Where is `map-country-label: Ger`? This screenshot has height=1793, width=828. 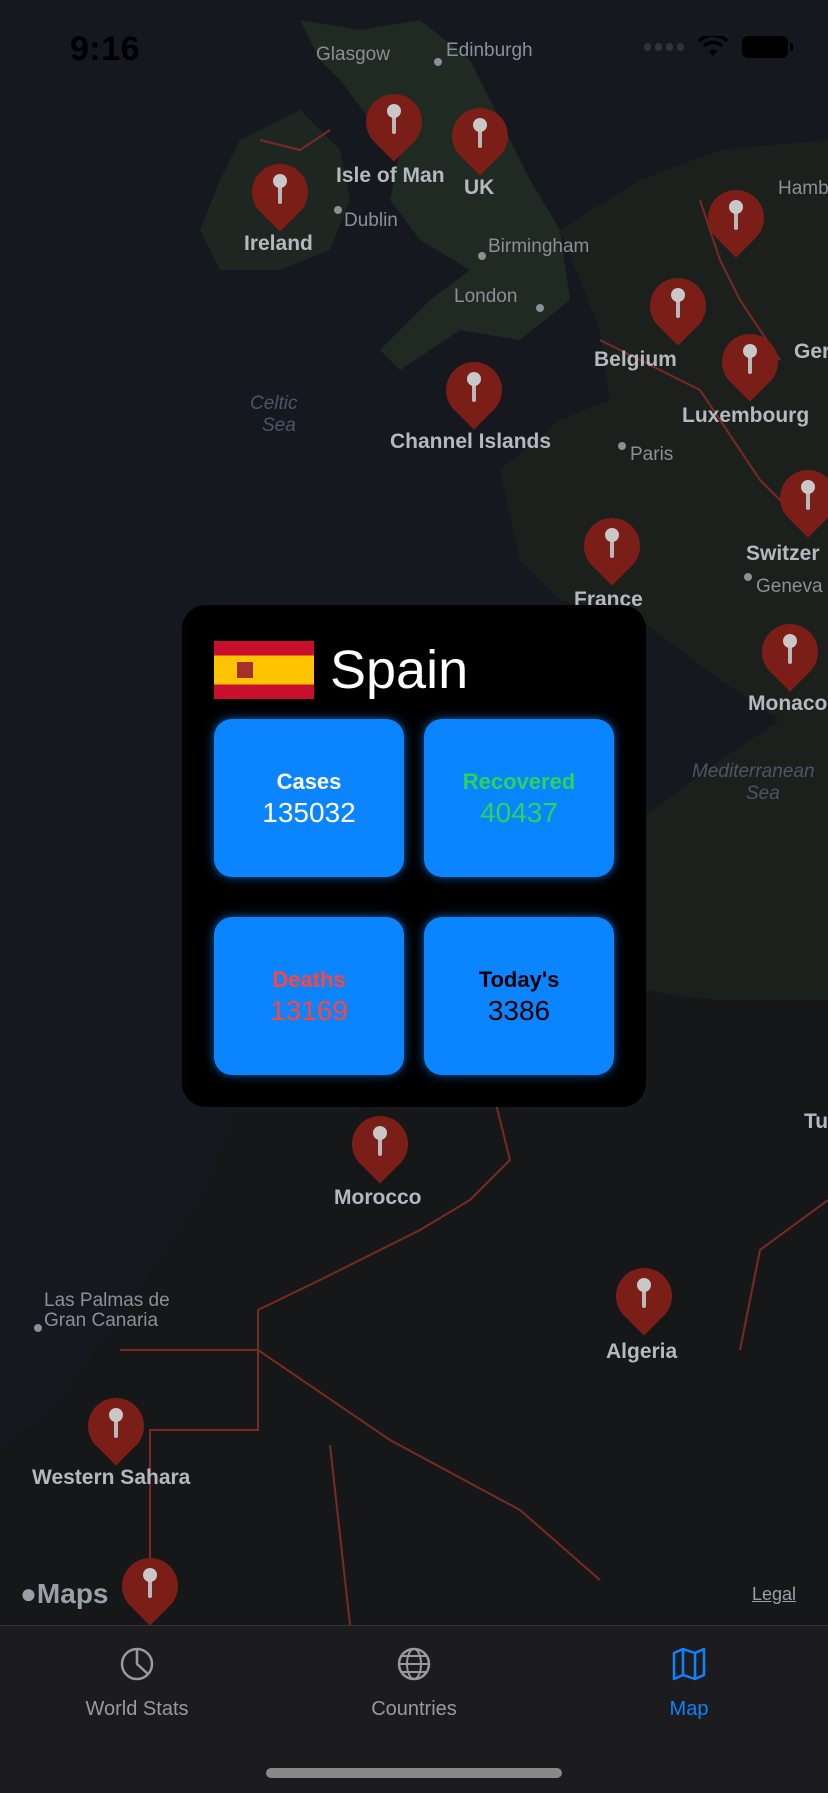
map-country-label: Ger is located at coordinates (811, 351).